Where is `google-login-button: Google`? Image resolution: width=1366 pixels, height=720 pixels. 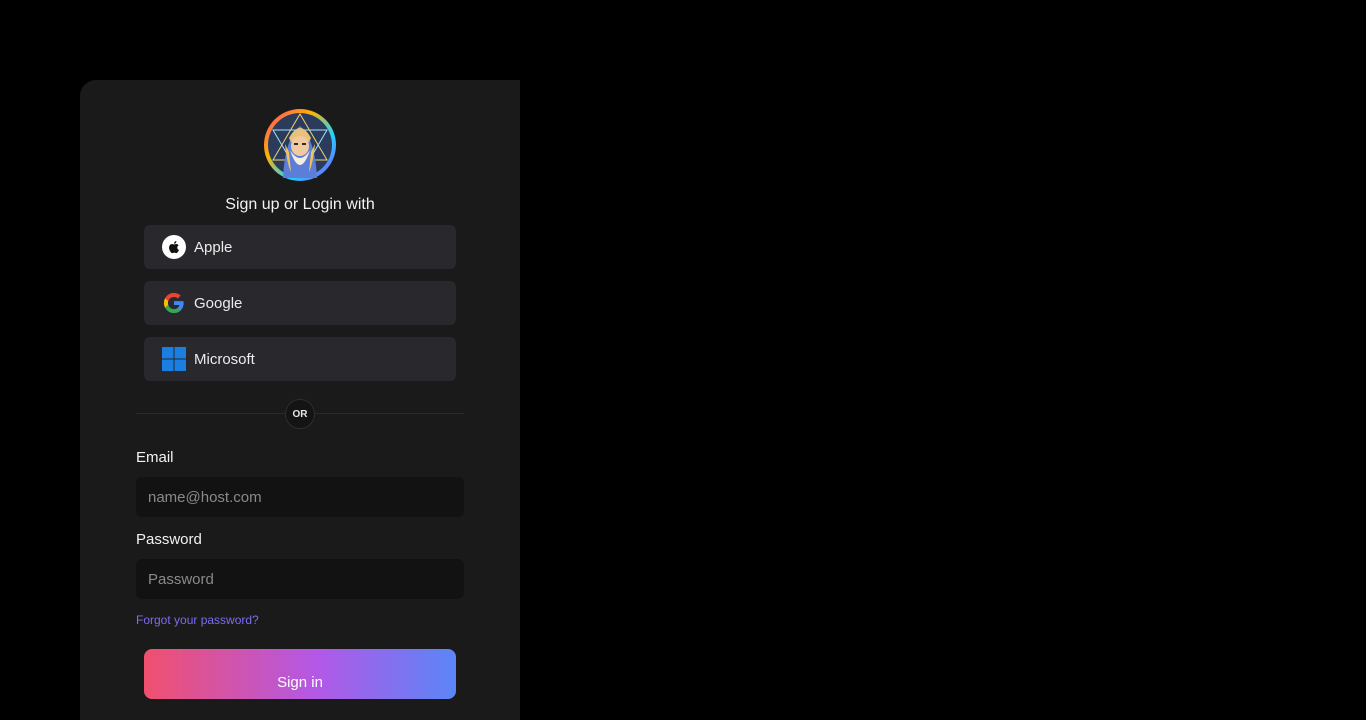 google-login-button: Google is located at coordinates (300, 303).